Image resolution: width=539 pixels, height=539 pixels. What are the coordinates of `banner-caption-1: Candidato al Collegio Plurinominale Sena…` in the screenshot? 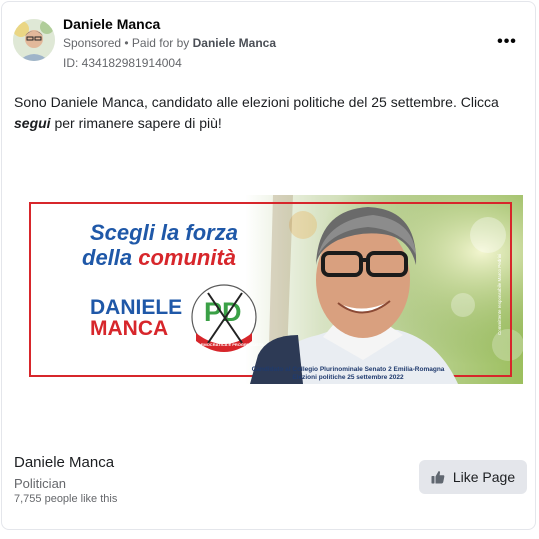 It's located at (348, 369).